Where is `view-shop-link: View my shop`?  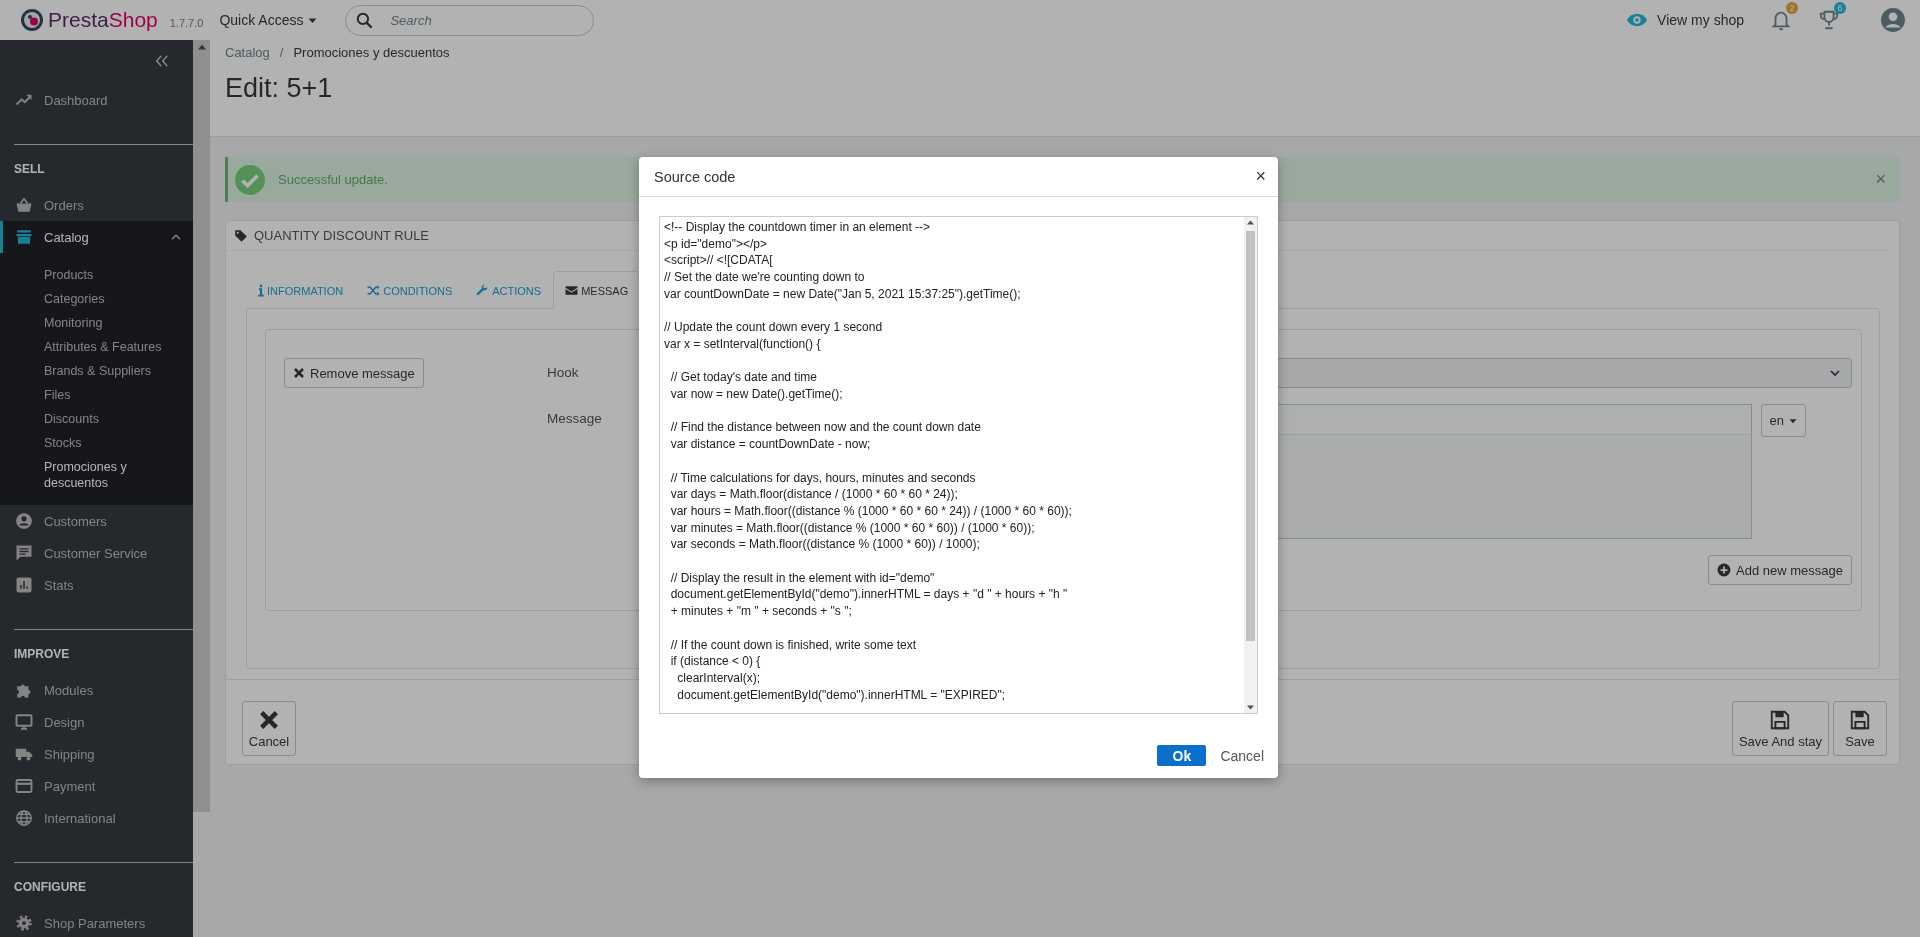 view-shop-link: View my shop is located at coordinates (1700, 20).